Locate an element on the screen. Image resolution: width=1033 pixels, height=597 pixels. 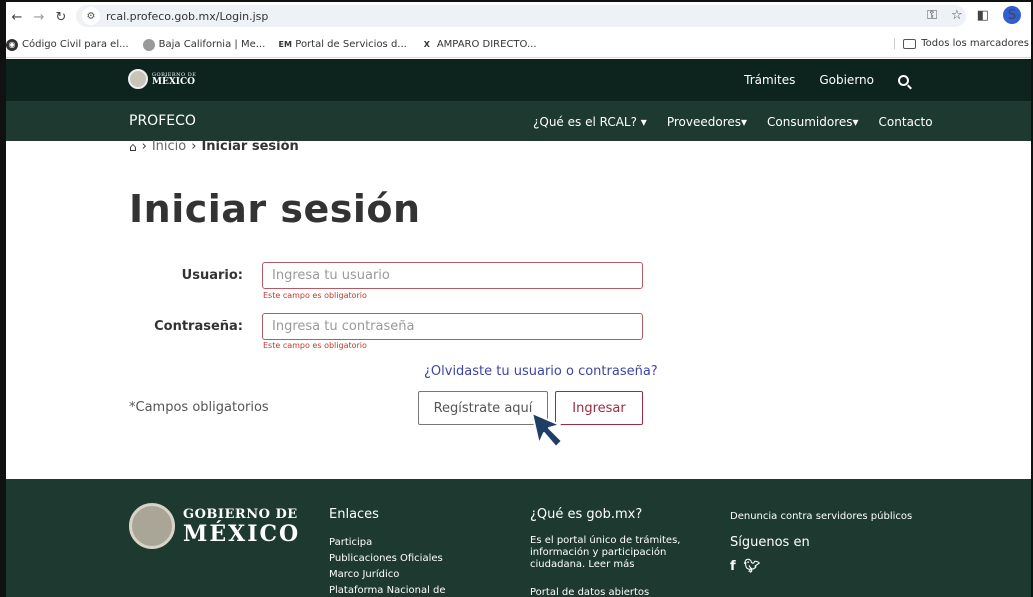
globe-icon: ◉ is located at coordinates (12, 44).